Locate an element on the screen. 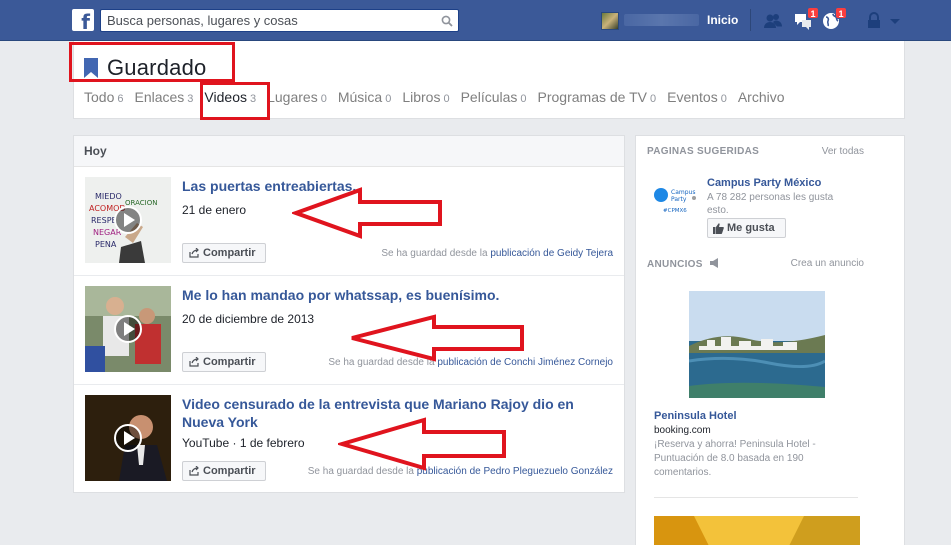 The height and width of the screenshot is (545, 951). profile-name-blurred is located at coordinates (661, 20).